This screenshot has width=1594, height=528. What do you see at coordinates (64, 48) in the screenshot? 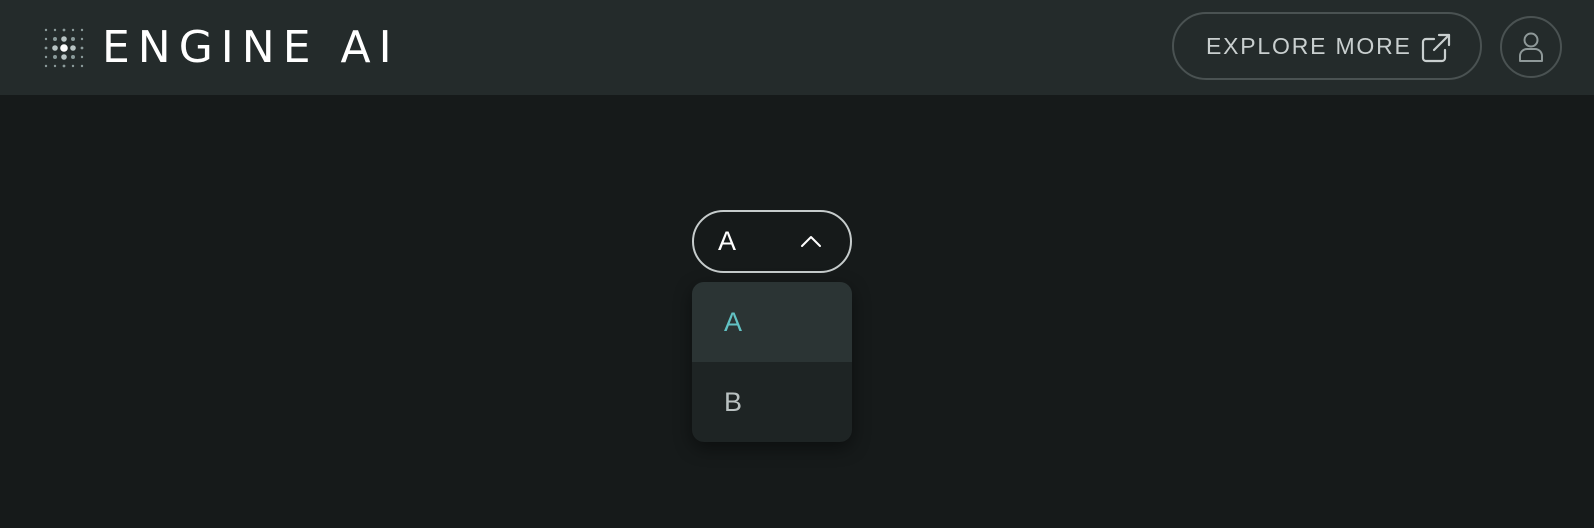
I see `dot-grid-logo-icon` at bounding box center [64, 48].